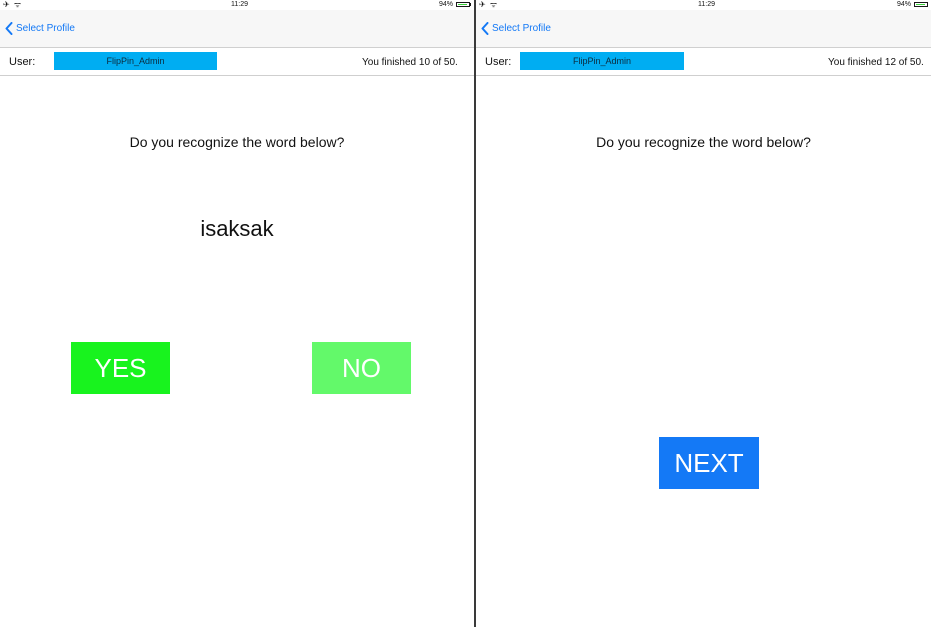 The height and width of the screenshot is (627, 931). What do you see at coordinates (361, 368) in the screenshot?
I see `no-button: NO` at bounding box center [361, 368].